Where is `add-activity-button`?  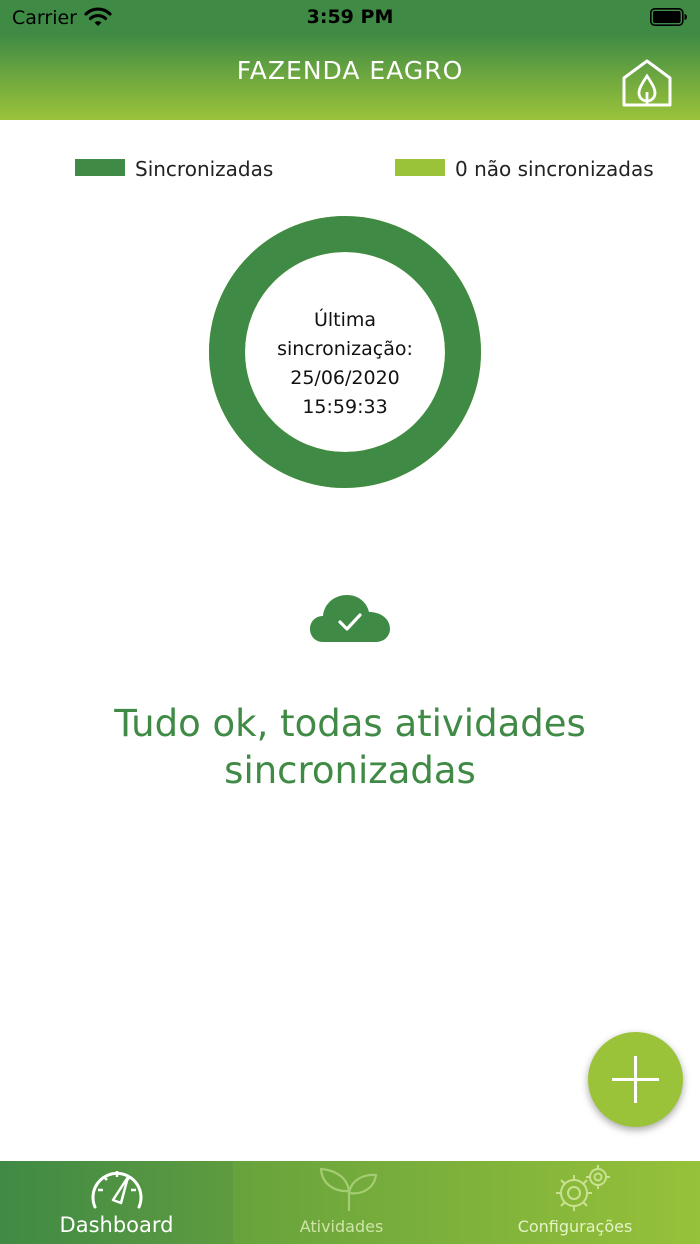 add-activity-button is located at coordinates (635, 1079).